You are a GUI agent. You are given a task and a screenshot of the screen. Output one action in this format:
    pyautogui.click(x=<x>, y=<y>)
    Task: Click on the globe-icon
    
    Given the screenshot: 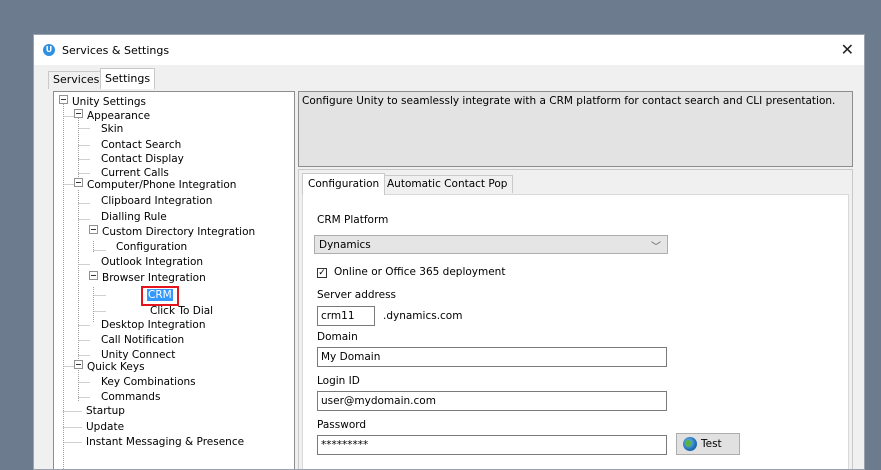 What is the action you would take?
    pyautogui.click(x=690, y=444)
    